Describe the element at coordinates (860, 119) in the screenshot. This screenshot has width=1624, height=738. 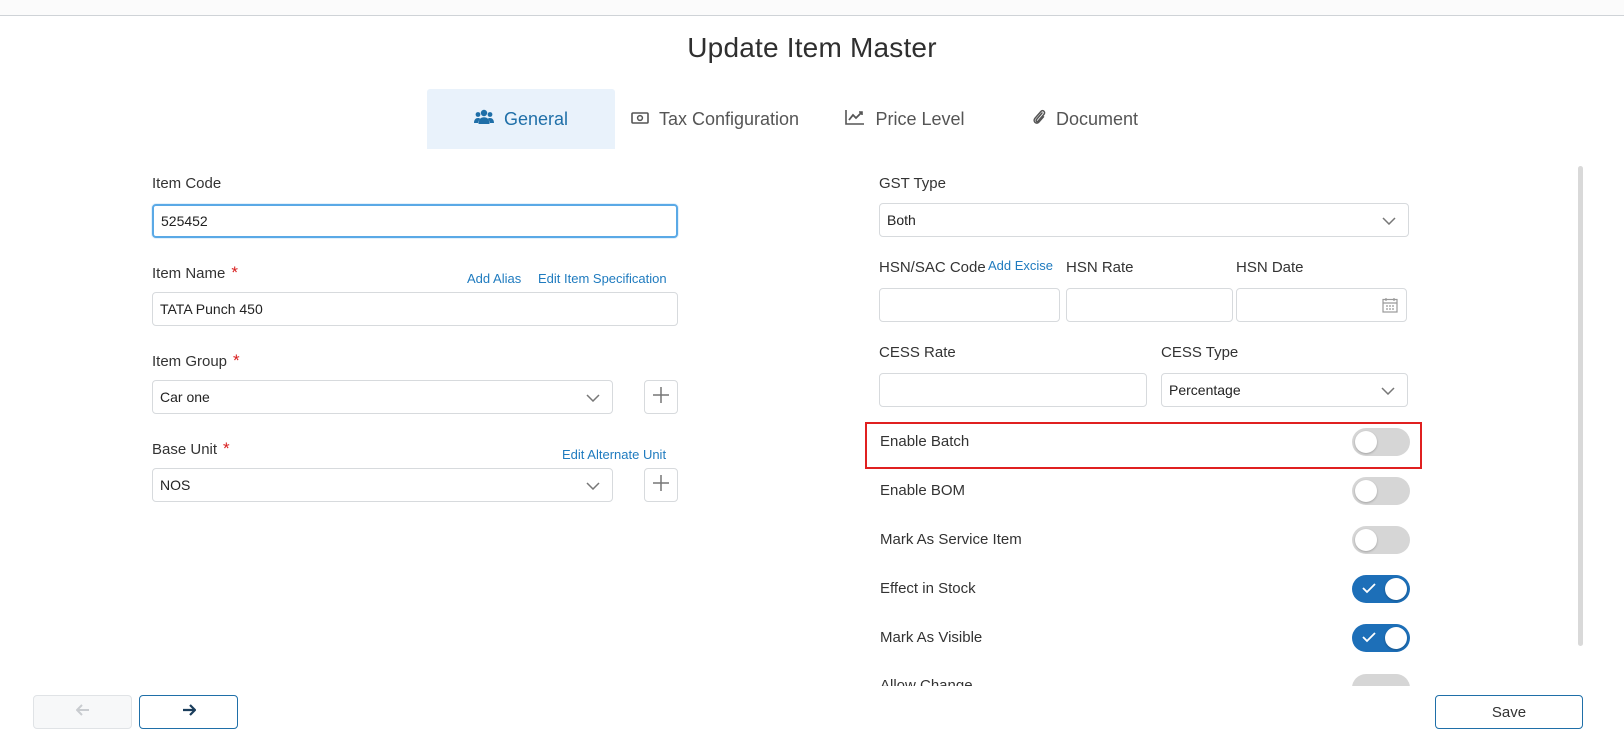
I see `line-chart-icon` at that location.